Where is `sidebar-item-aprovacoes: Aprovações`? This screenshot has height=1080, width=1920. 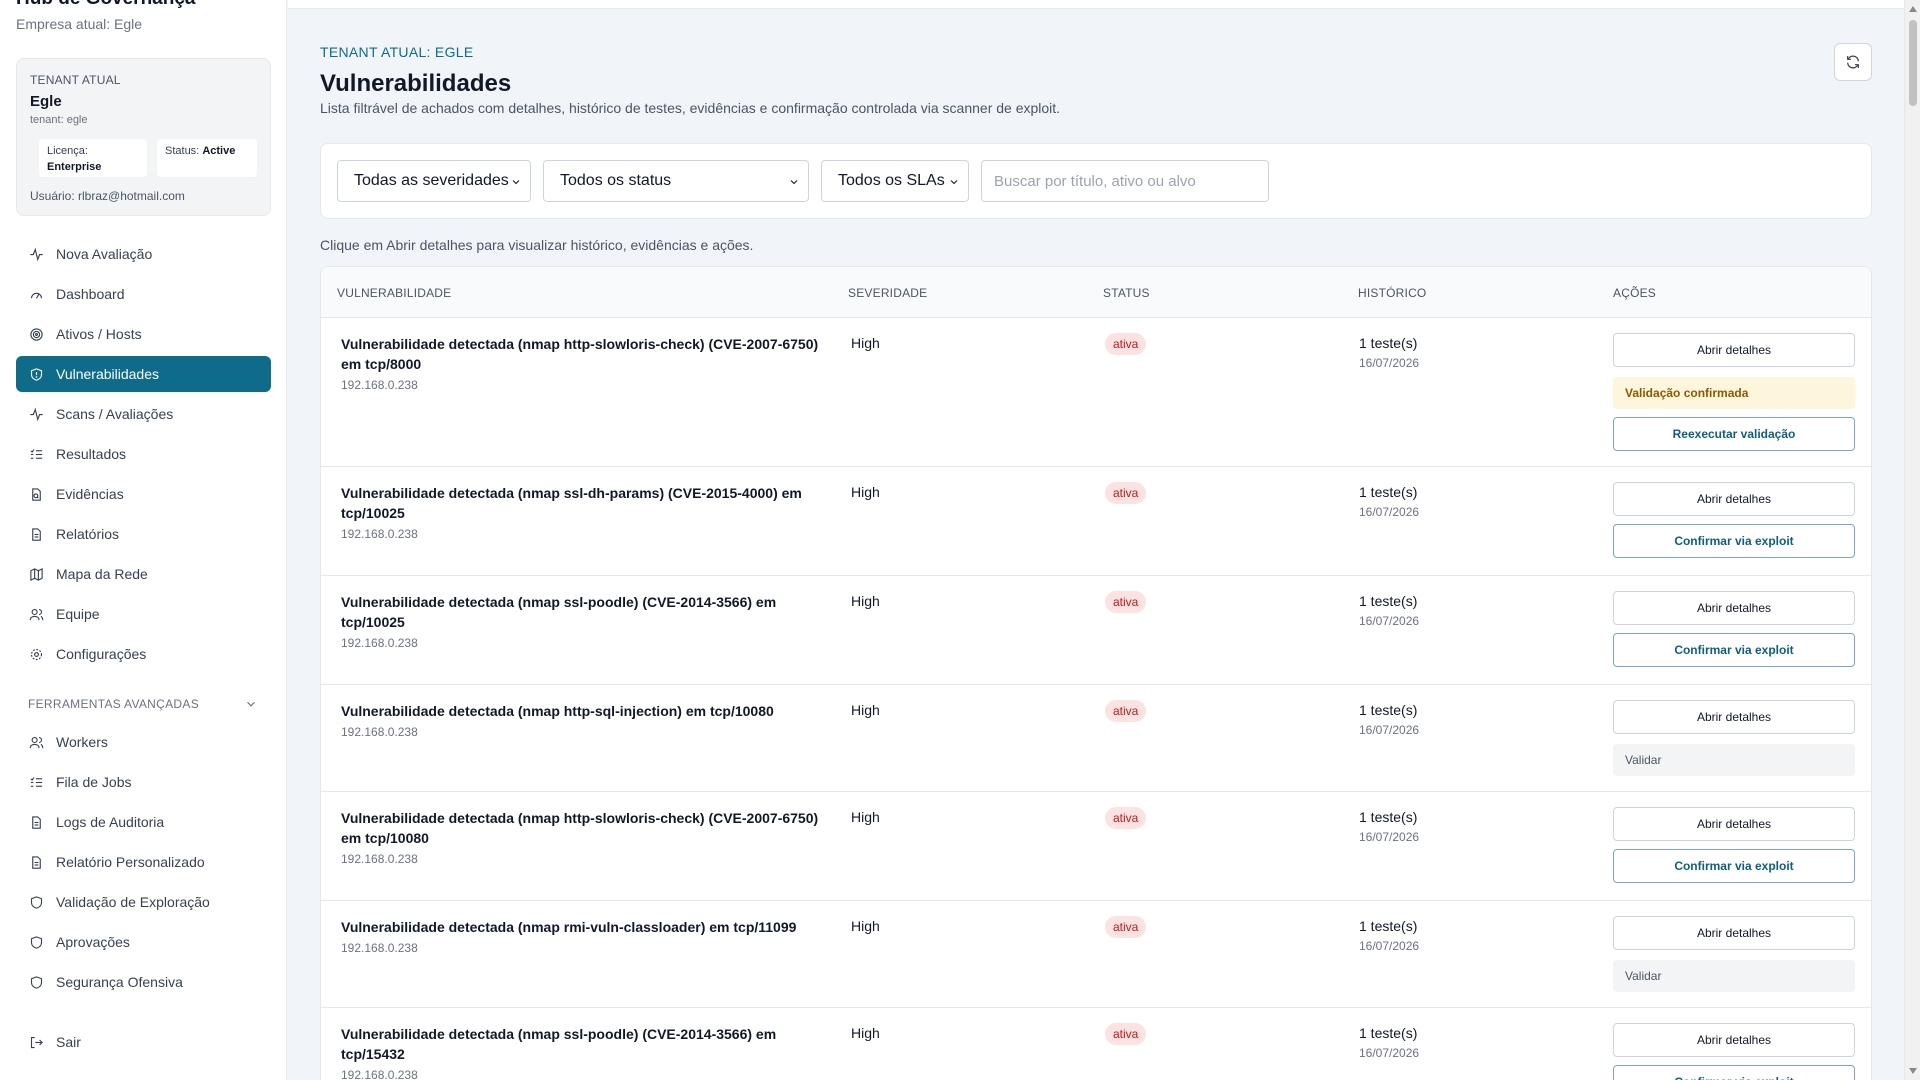 sidebar-item-aprovacoes: Aprovações is located at coordinates (143, 942).